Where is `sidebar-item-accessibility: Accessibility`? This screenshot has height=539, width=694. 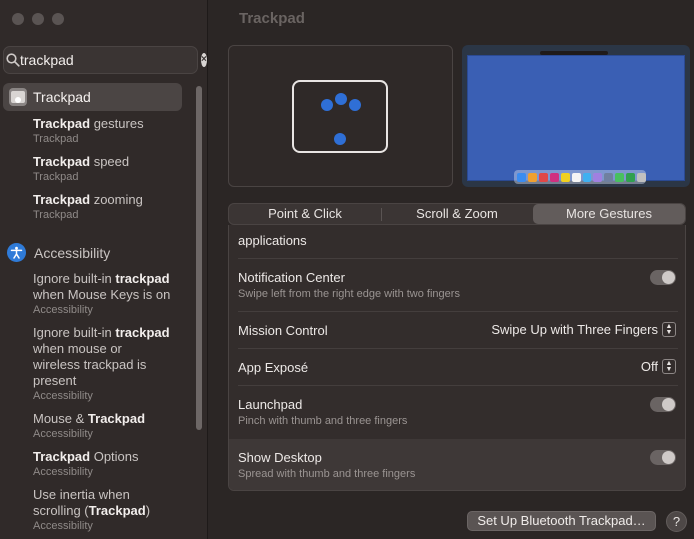
sidebar-item-accessibility: Accessibility is located at coordinates (58, 252).